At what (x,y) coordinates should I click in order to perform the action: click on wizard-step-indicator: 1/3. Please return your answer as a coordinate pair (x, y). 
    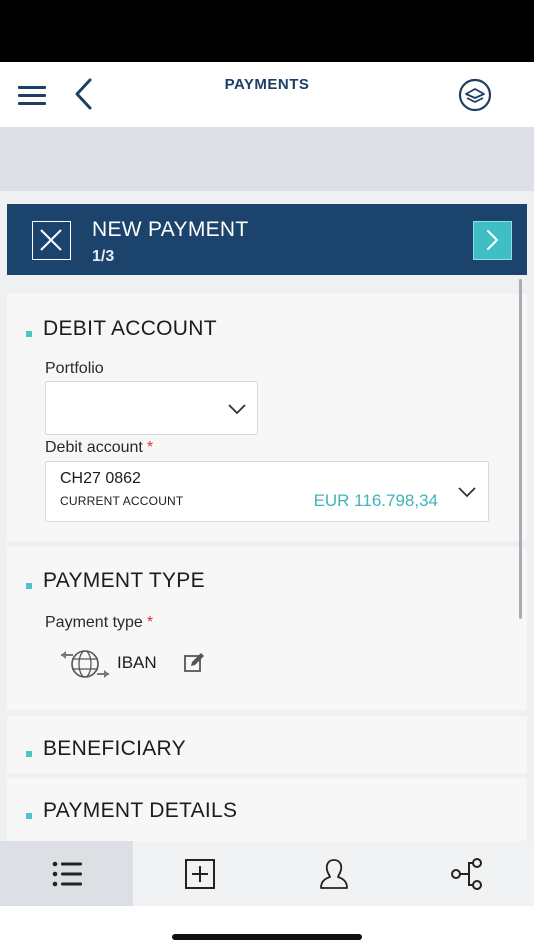
    Looking at the image, I should click on (103, 256).